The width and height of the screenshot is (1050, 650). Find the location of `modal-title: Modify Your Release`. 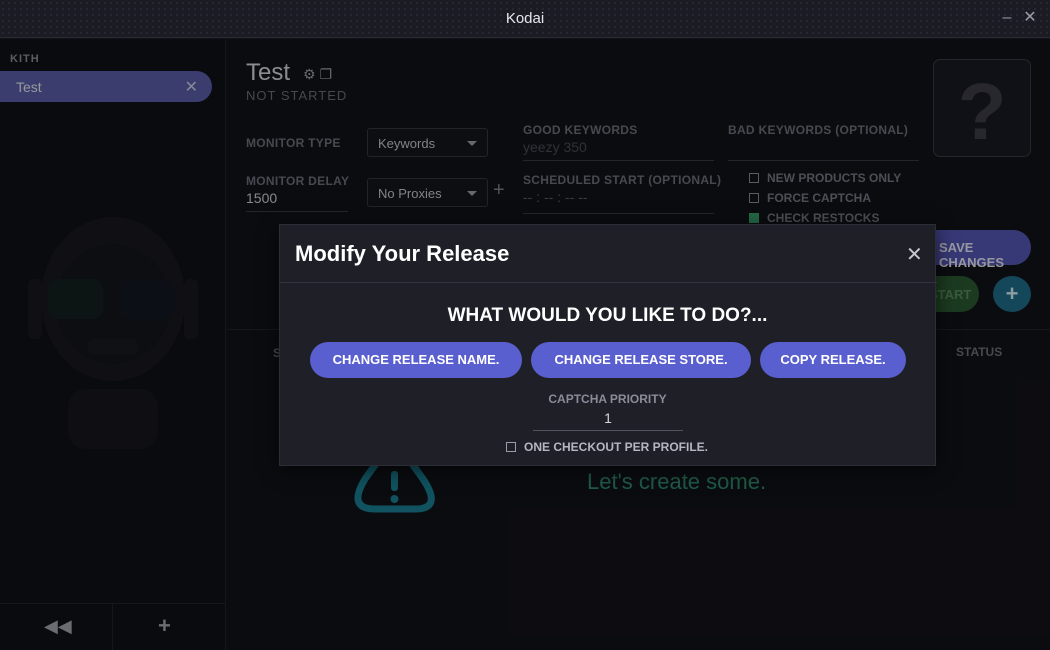

modal-title: Modify Your Release is located at coordinates (402, 253).